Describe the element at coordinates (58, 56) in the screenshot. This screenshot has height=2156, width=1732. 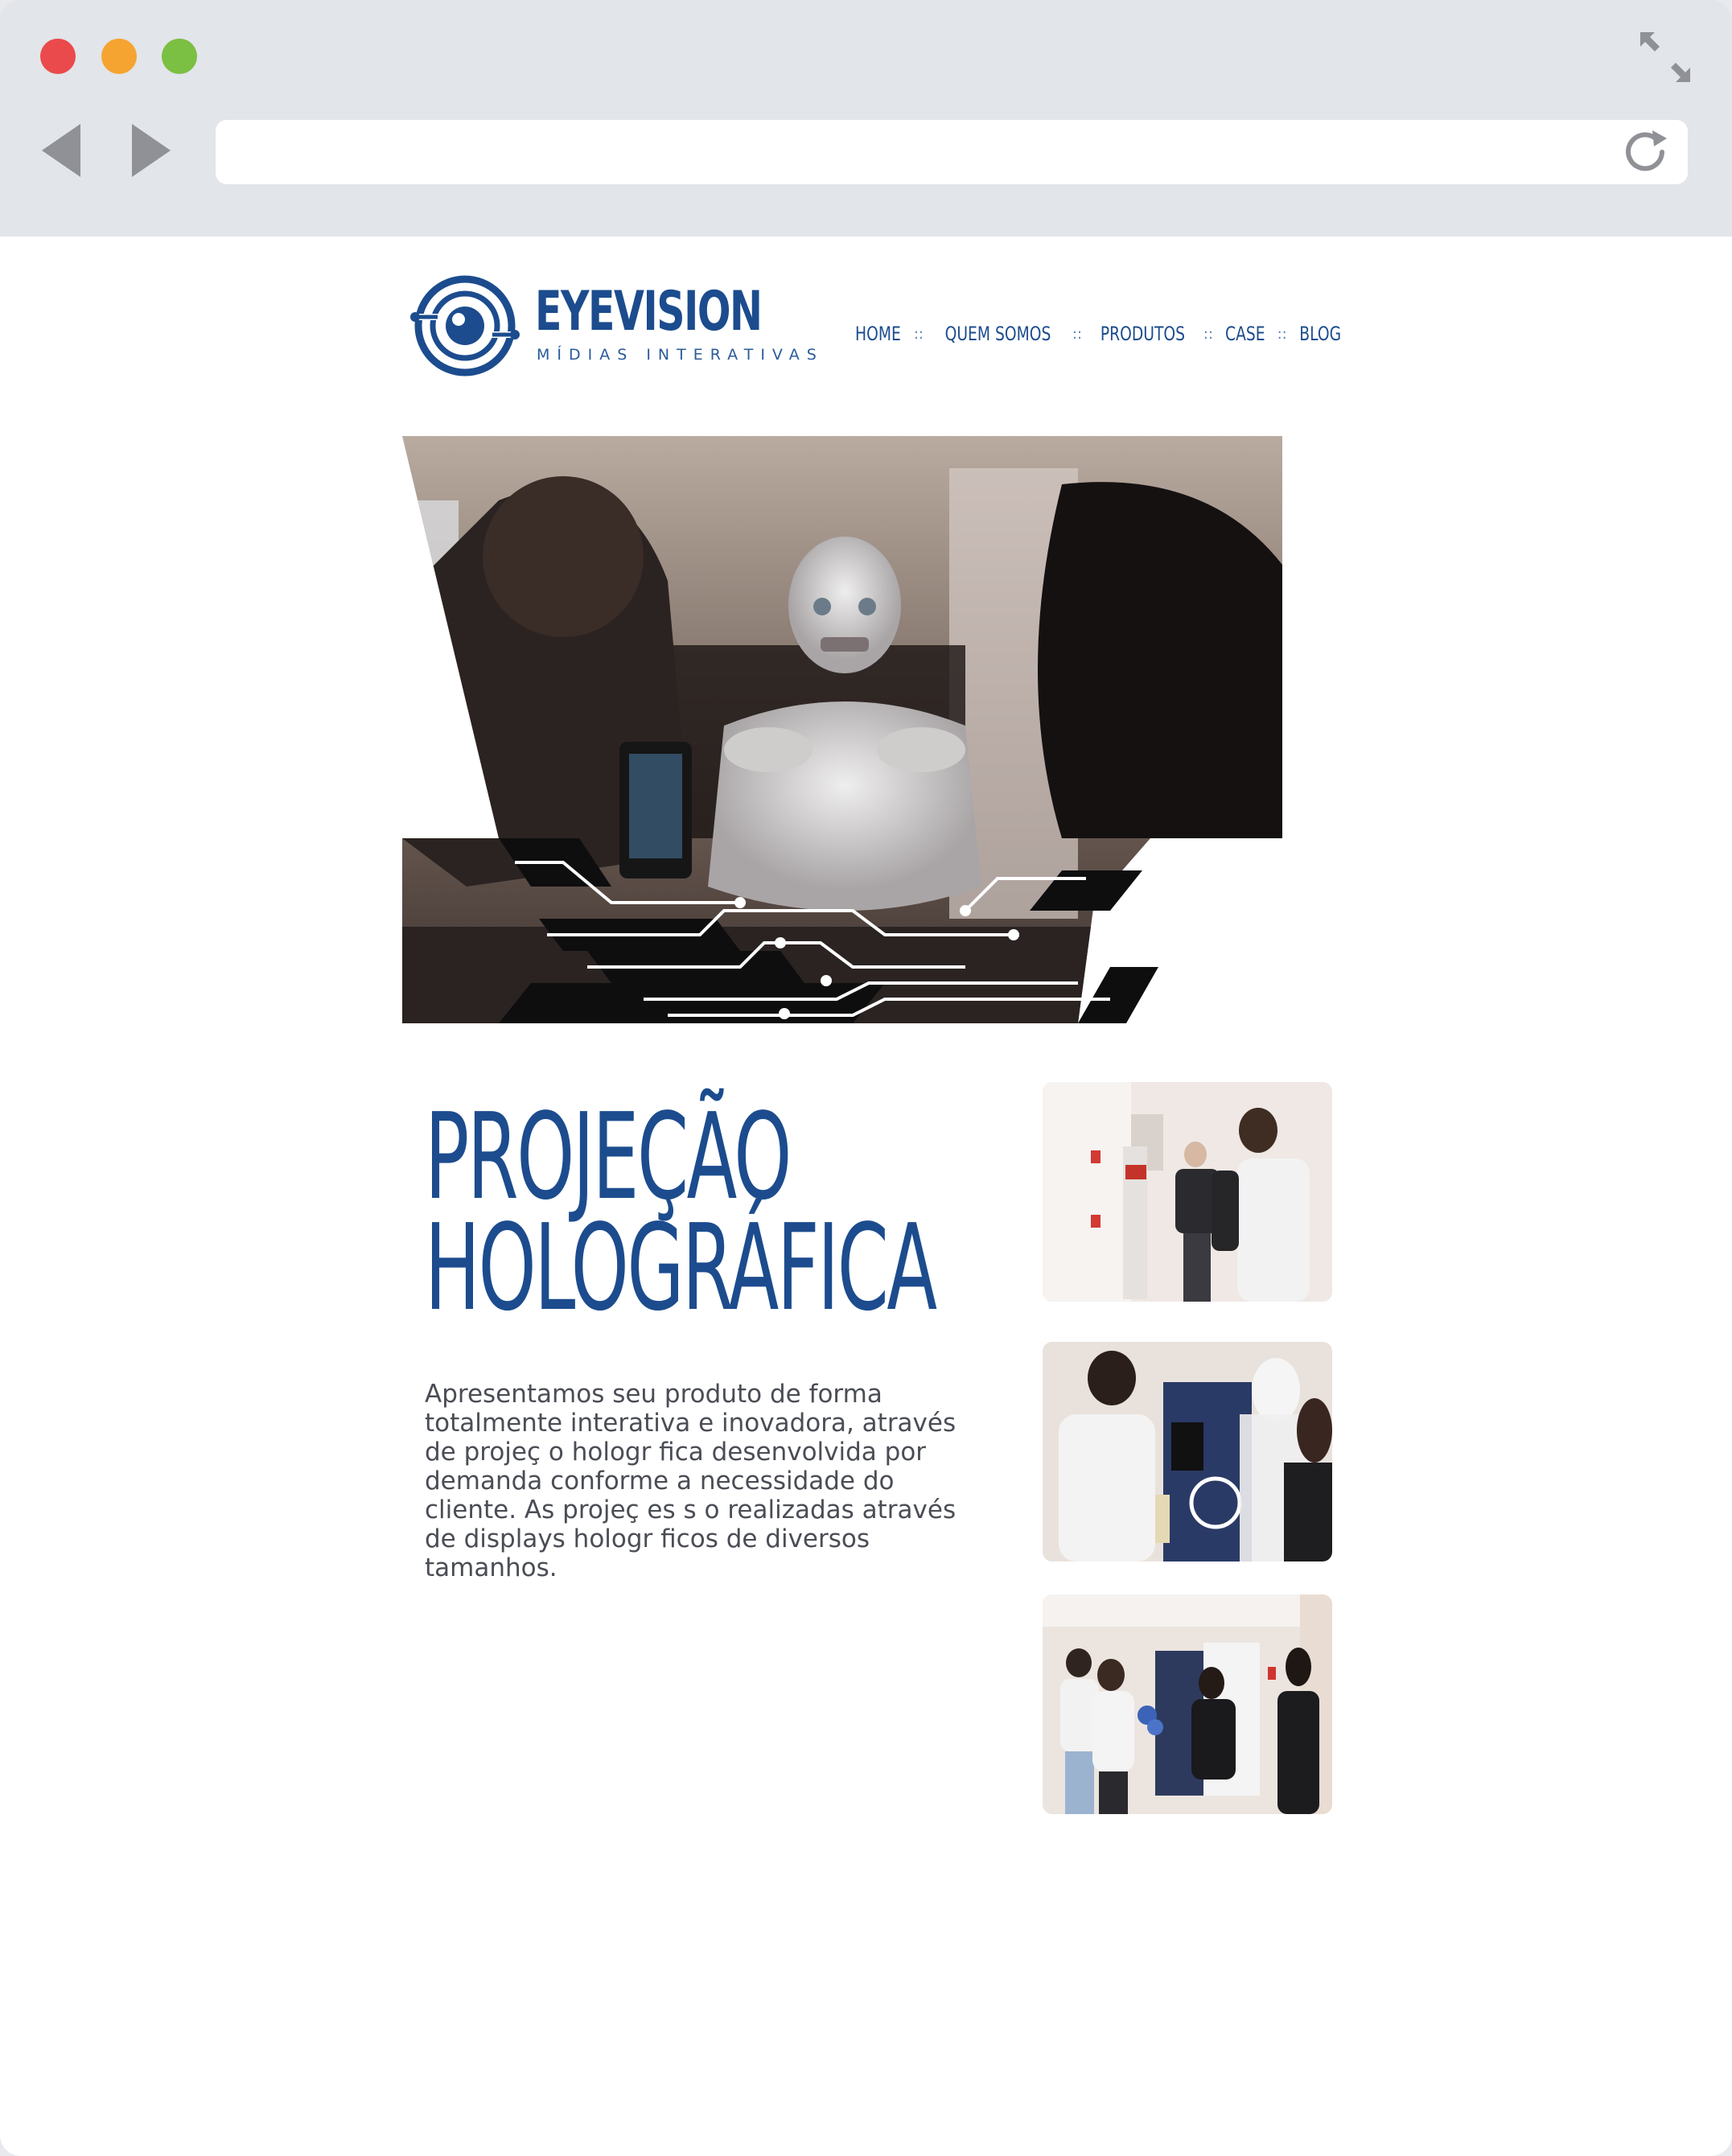
I see `close-window-button` at that location.